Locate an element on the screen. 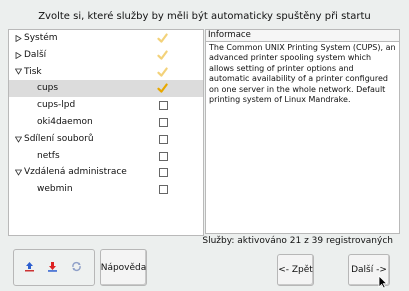 This screenshot has height=291, width=409. service-label: Tisk is located at coordinates (33, 71).